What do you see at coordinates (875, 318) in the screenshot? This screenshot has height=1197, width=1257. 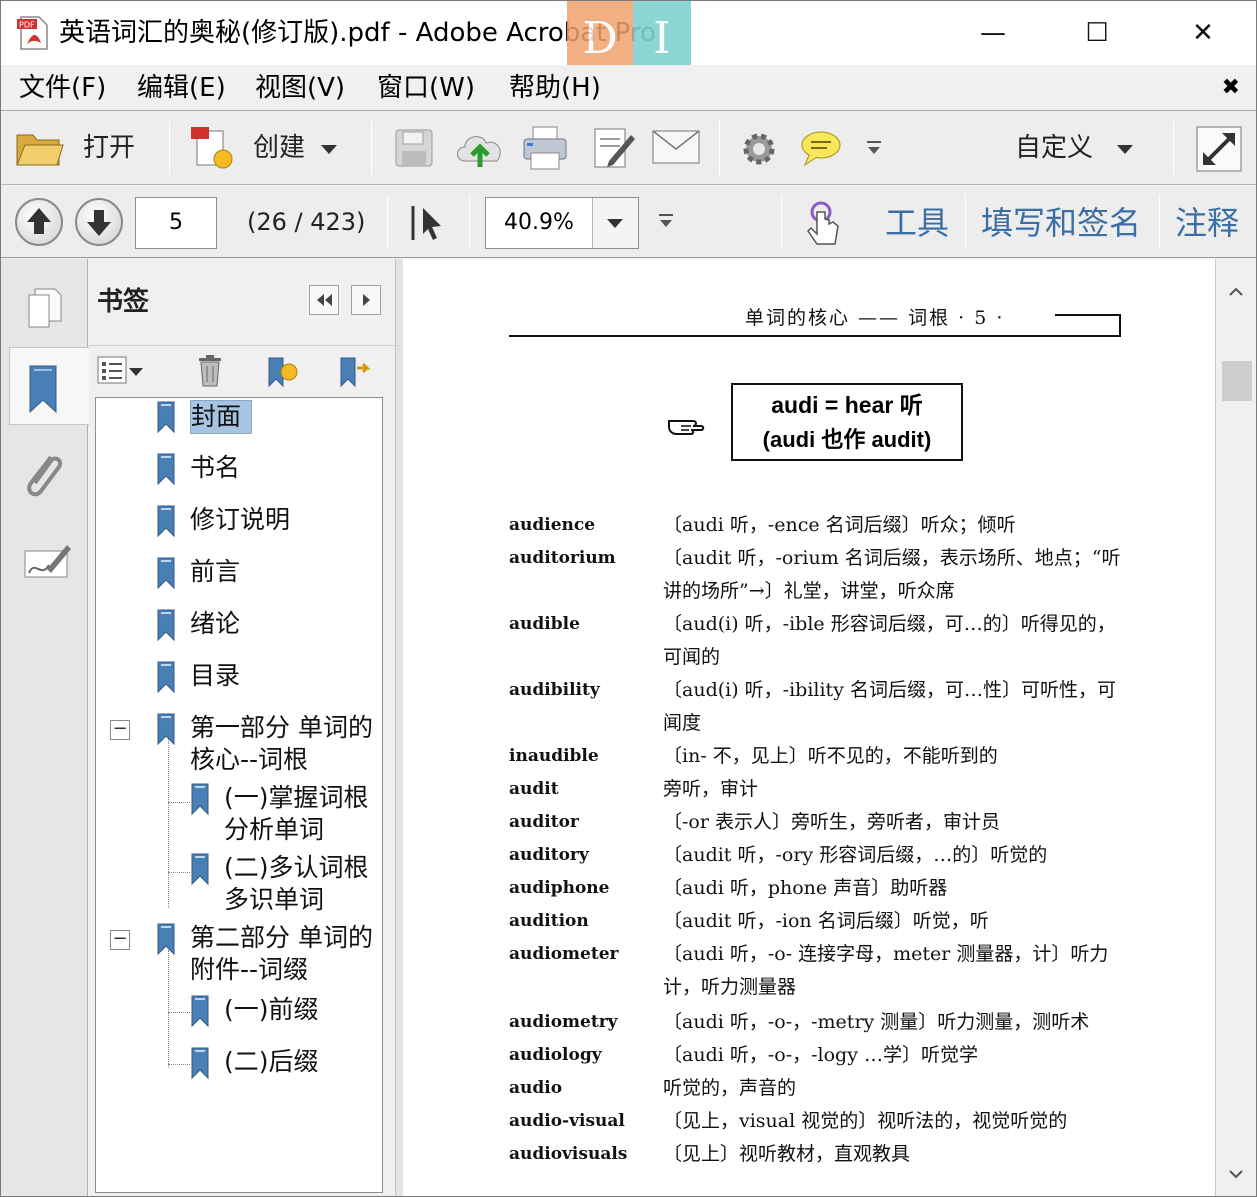 I see `running-header: 单词的核心 —— 词根 · 5 ·` at bounding box center [875, 318].